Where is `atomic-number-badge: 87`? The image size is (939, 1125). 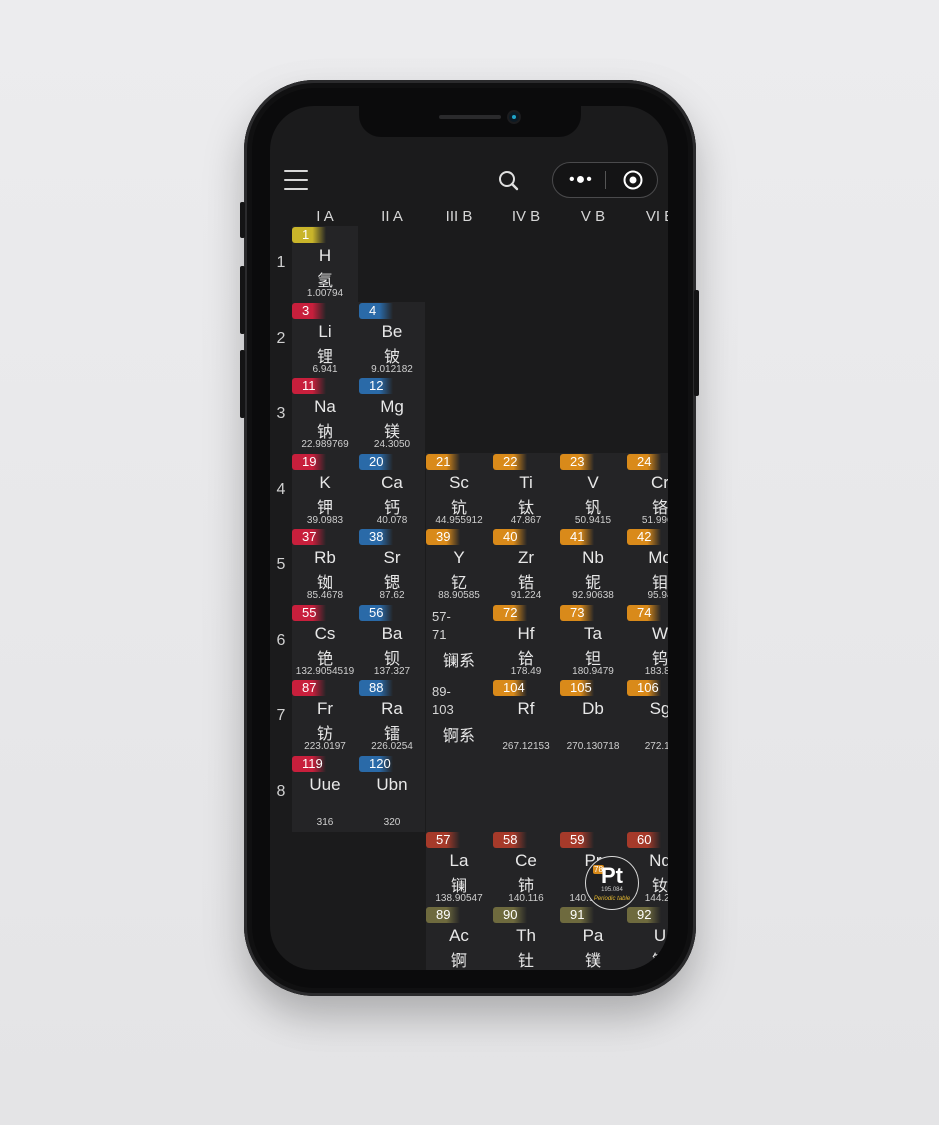
atomic-number-badge: 87 is located at coordinates (309, 688).